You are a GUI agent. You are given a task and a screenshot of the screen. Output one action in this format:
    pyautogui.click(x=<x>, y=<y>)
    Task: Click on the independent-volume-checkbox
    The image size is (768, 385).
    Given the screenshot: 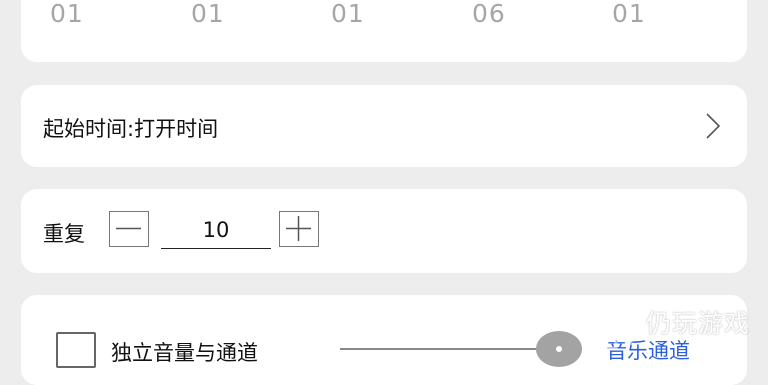 What is the action you would take?
    pyautogui.click(x=76, y=350)
    